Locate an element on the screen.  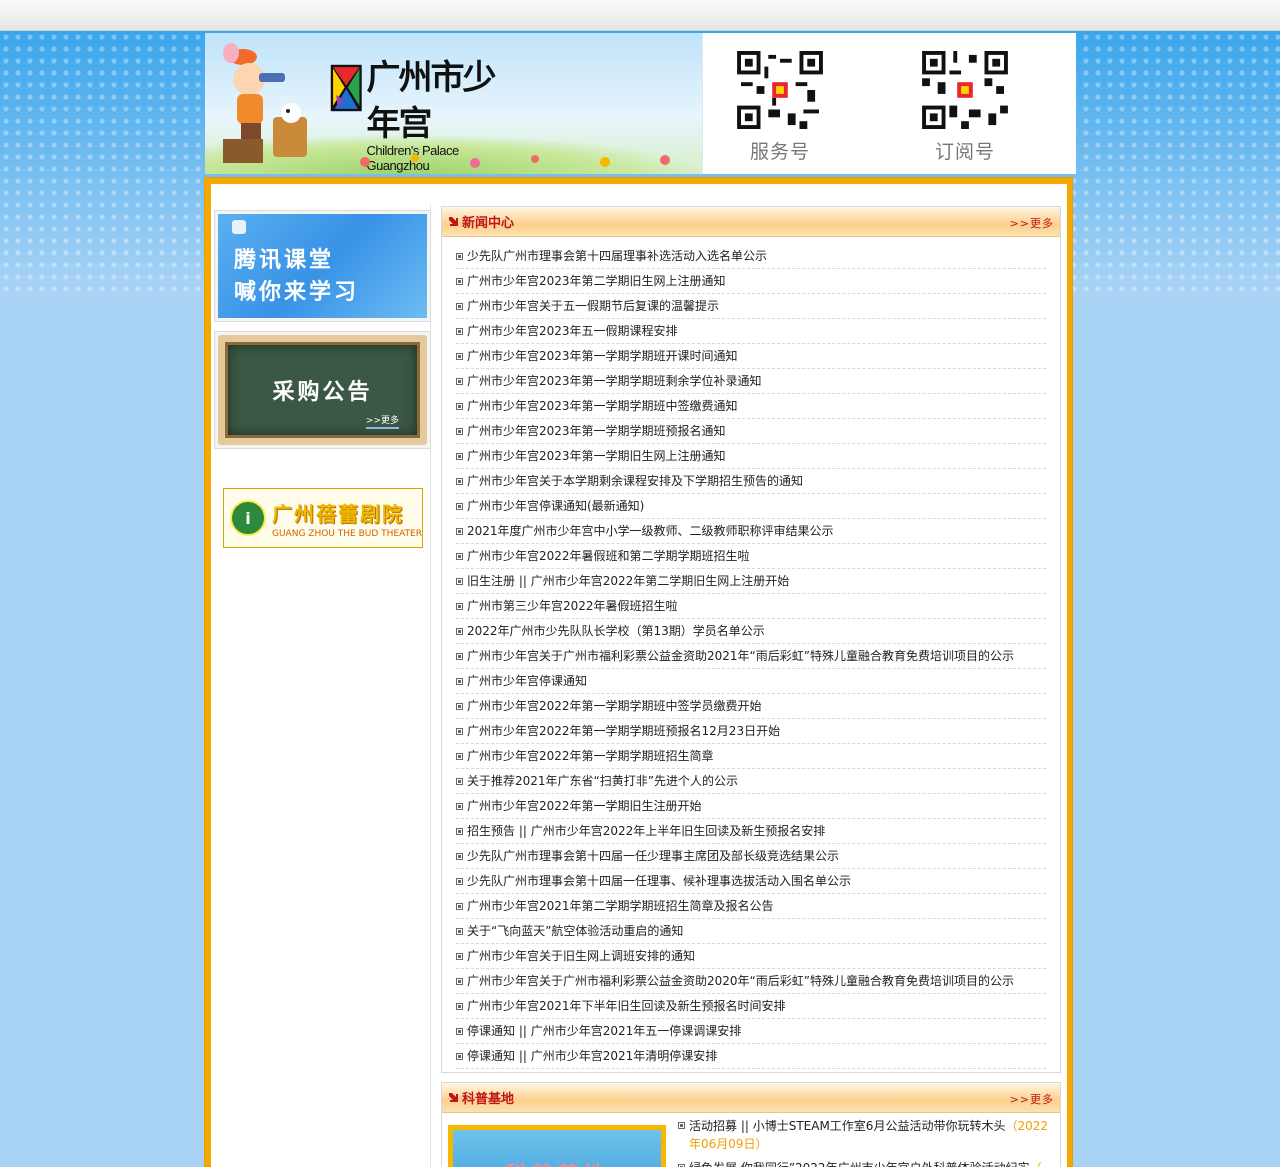
news-item: 关于“飞向蓝天”航空体验活动重启的通知 is located at coordinates (751, 931).